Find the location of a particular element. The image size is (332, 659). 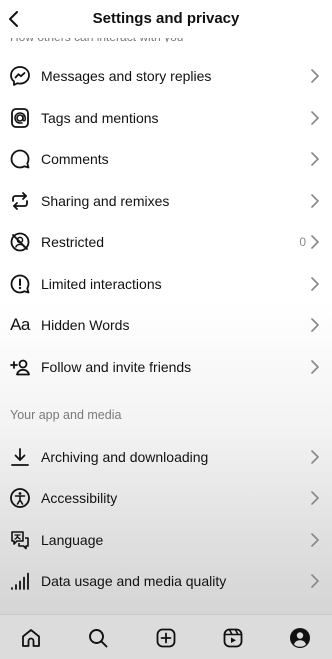

menu-item-label: Sharing and remixes is located at coordinates (105, 201).